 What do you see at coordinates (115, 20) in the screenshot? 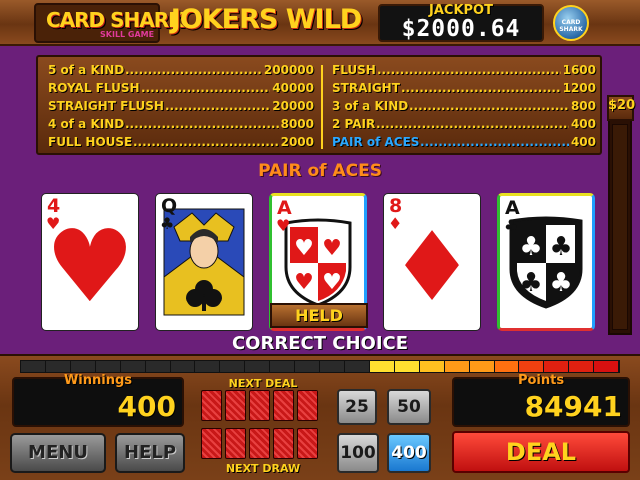
I see `brand-name: CARD SHARK` at bounding box center [115, 20].